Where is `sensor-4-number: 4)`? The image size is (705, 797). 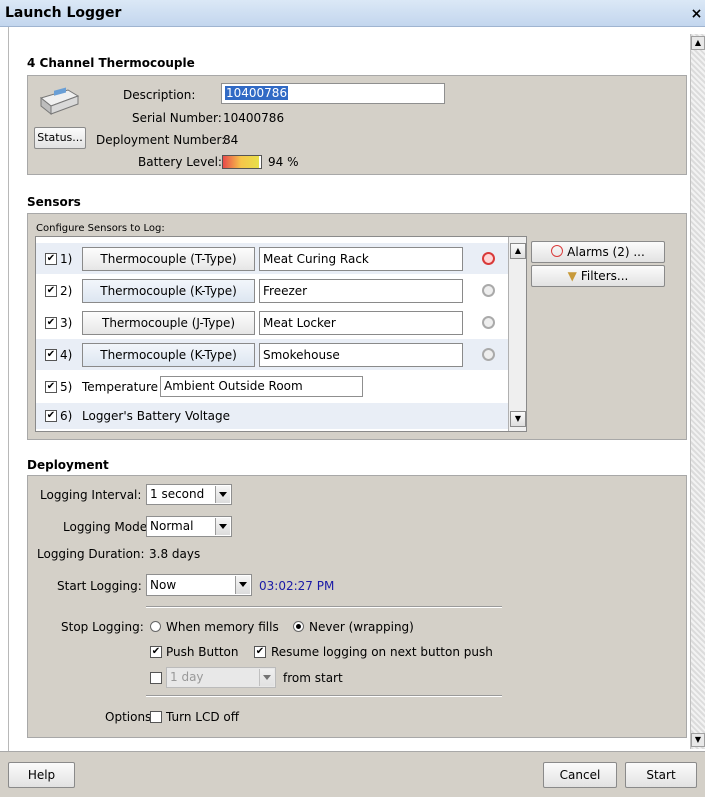 sensor-4-number: 4) is located at coordinates (66, 355).